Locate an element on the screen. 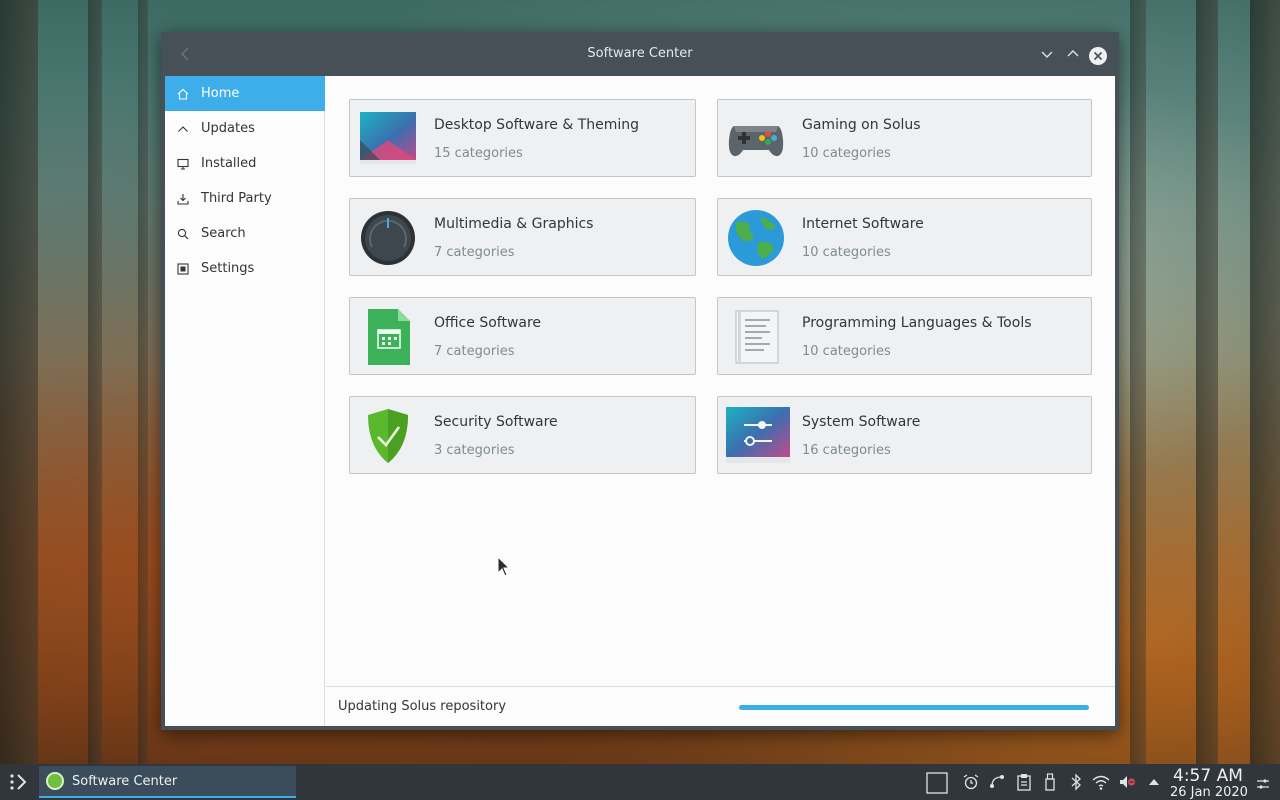 This screenshot has width=1280, height=800. volume-tray-icon is located at coordinates (1127, 782).